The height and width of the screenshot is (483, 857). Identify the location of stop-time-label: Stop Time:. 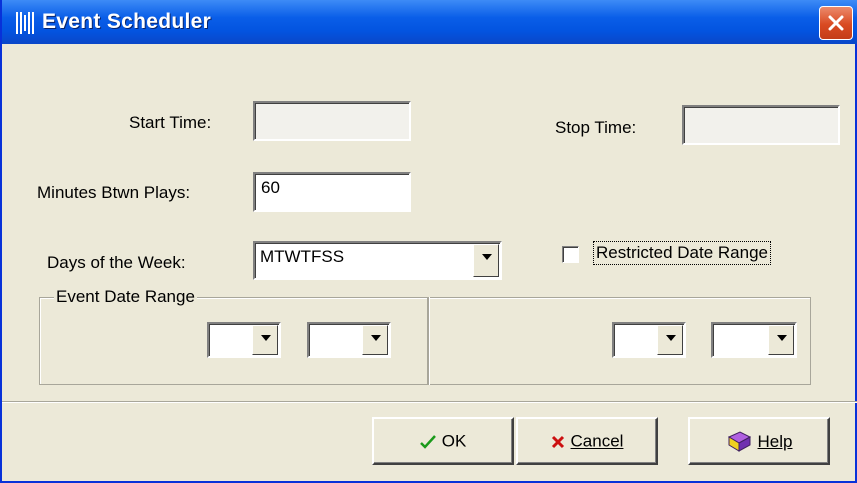
(596, 127).